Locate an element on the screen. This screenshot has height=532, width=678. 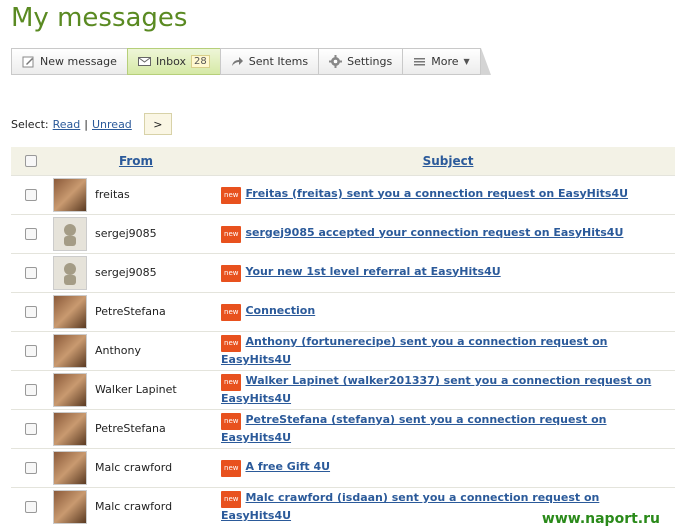
select-all-cell is located at coordinates (31, 161).